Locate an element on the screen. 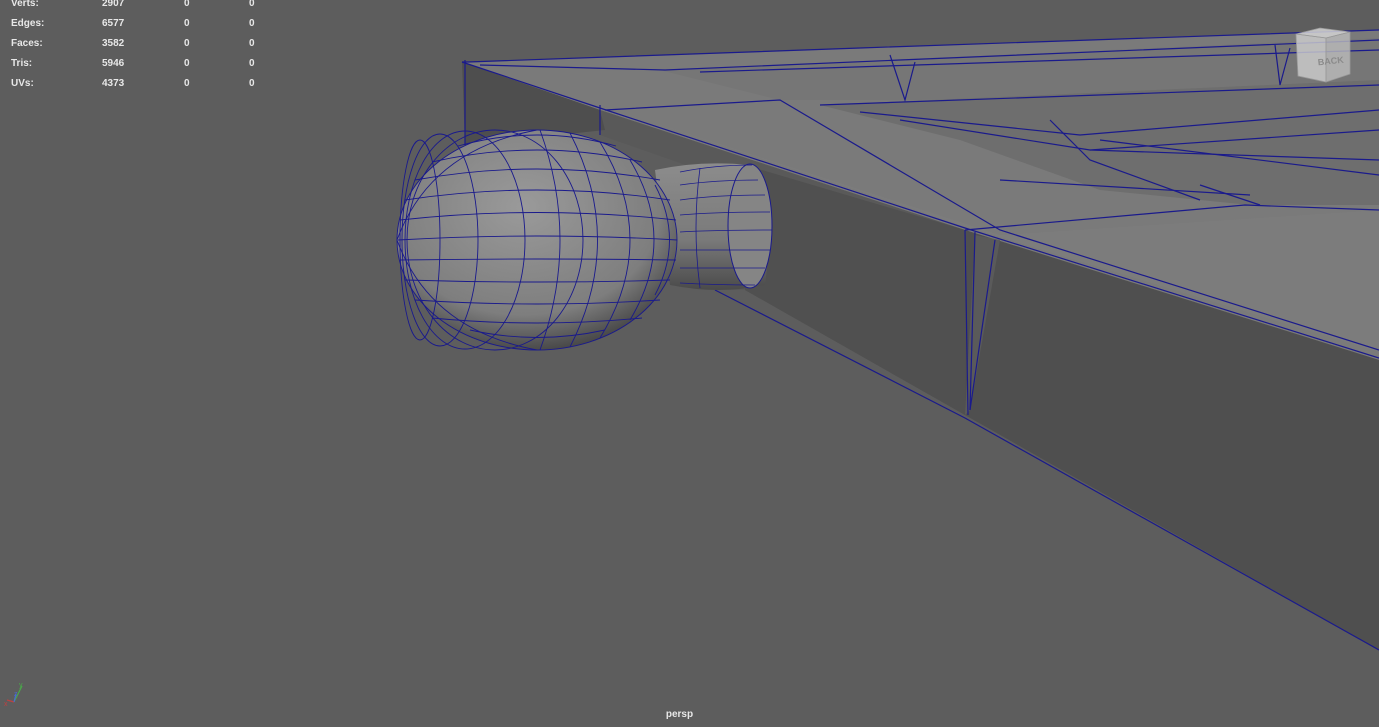  axis-gizmo: y z x is located at coordinates (13, 695).